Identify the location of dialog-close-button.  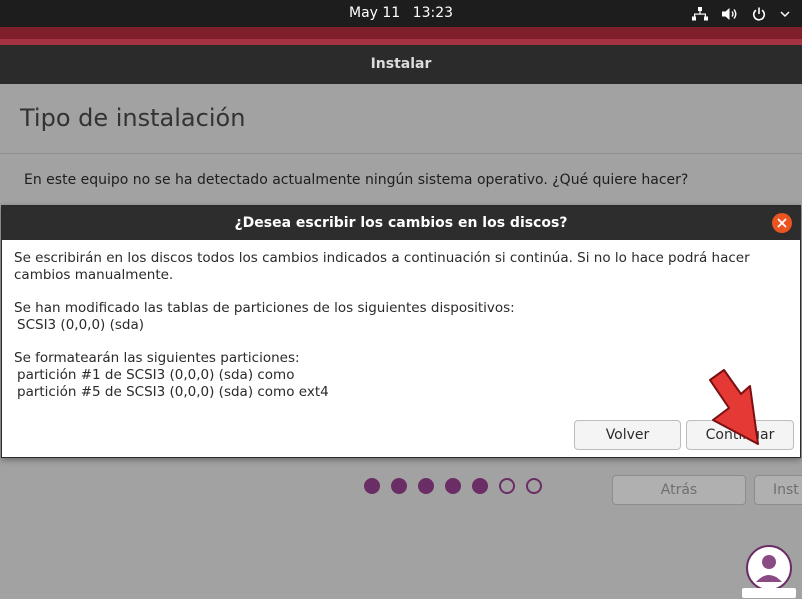
(782, 223).